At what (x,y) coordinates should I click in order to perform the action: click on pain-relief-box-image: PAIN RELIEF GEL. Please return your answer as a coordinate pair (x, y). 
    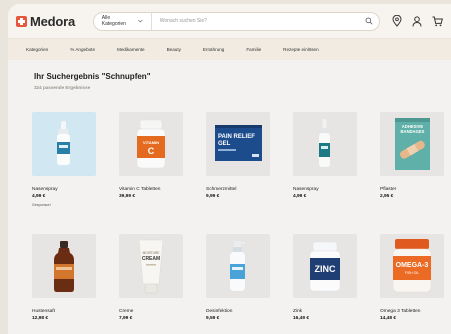
    Looking at the image, I should click on (238, 143).